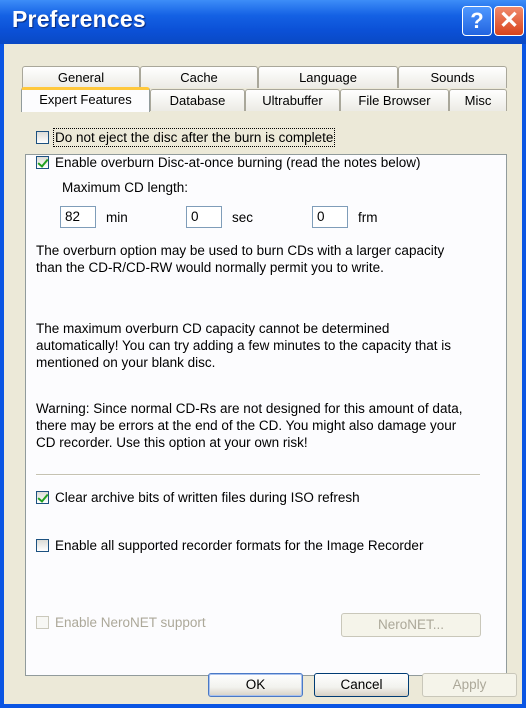  What do you see at coordinates (79, 19) in the screenshot?
I see `window-title: Preferences` at bounding box center [79, 19].